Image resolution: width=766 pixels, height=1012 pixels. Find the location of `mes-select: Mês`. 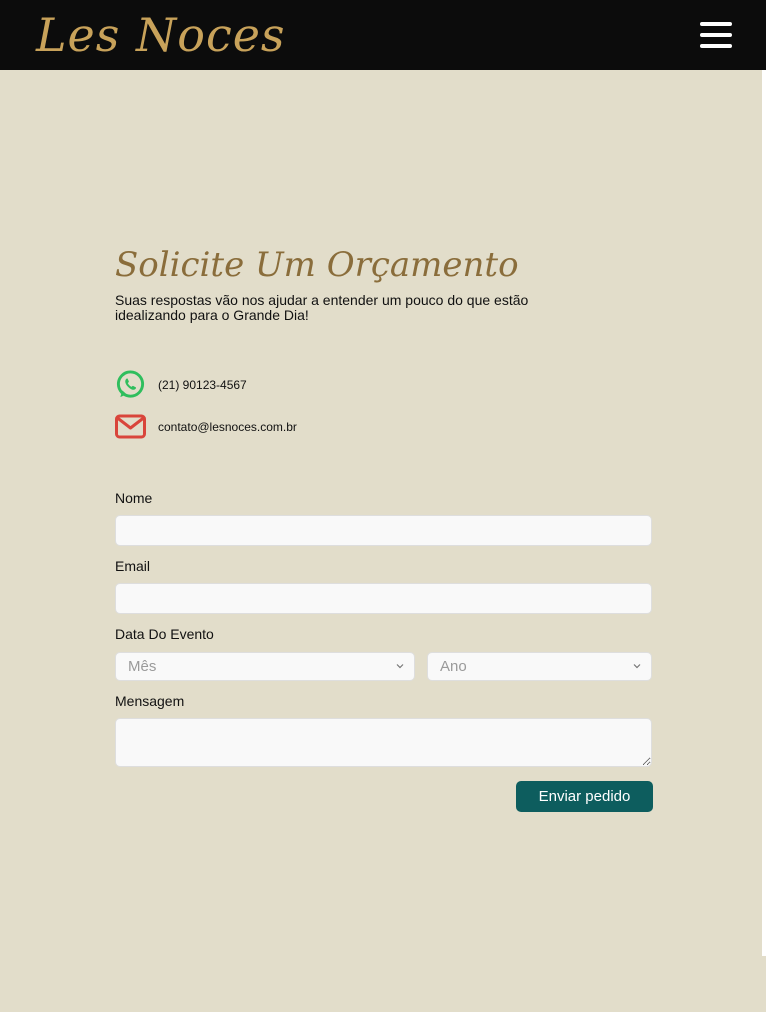

mes-select: Mês is located at coordinates (265, 666).